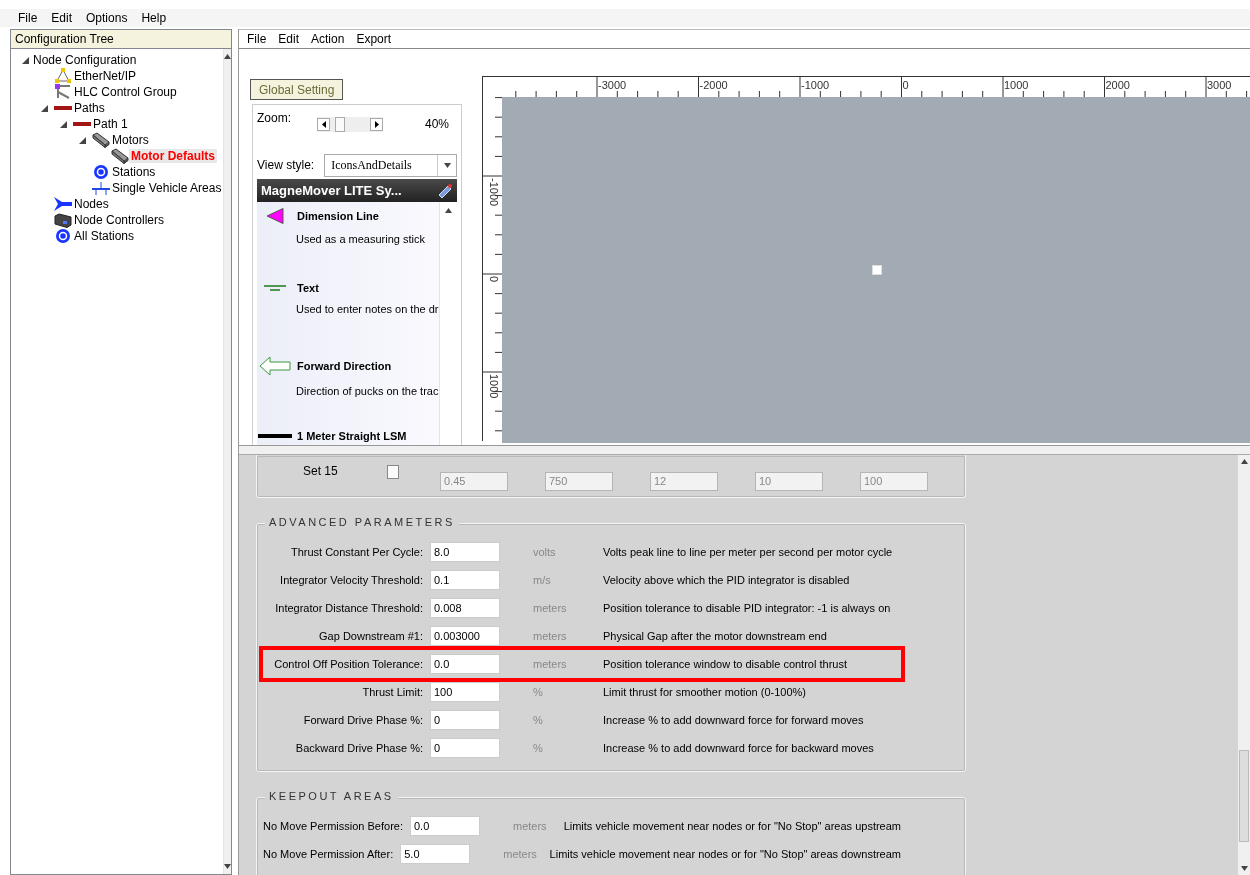 This screenshot has height=875, width=1250. What do you see at coordinates (328, 854) in the screenshot?
I see `field-label: No Move Permission After:` at bounding box center [328, 854].